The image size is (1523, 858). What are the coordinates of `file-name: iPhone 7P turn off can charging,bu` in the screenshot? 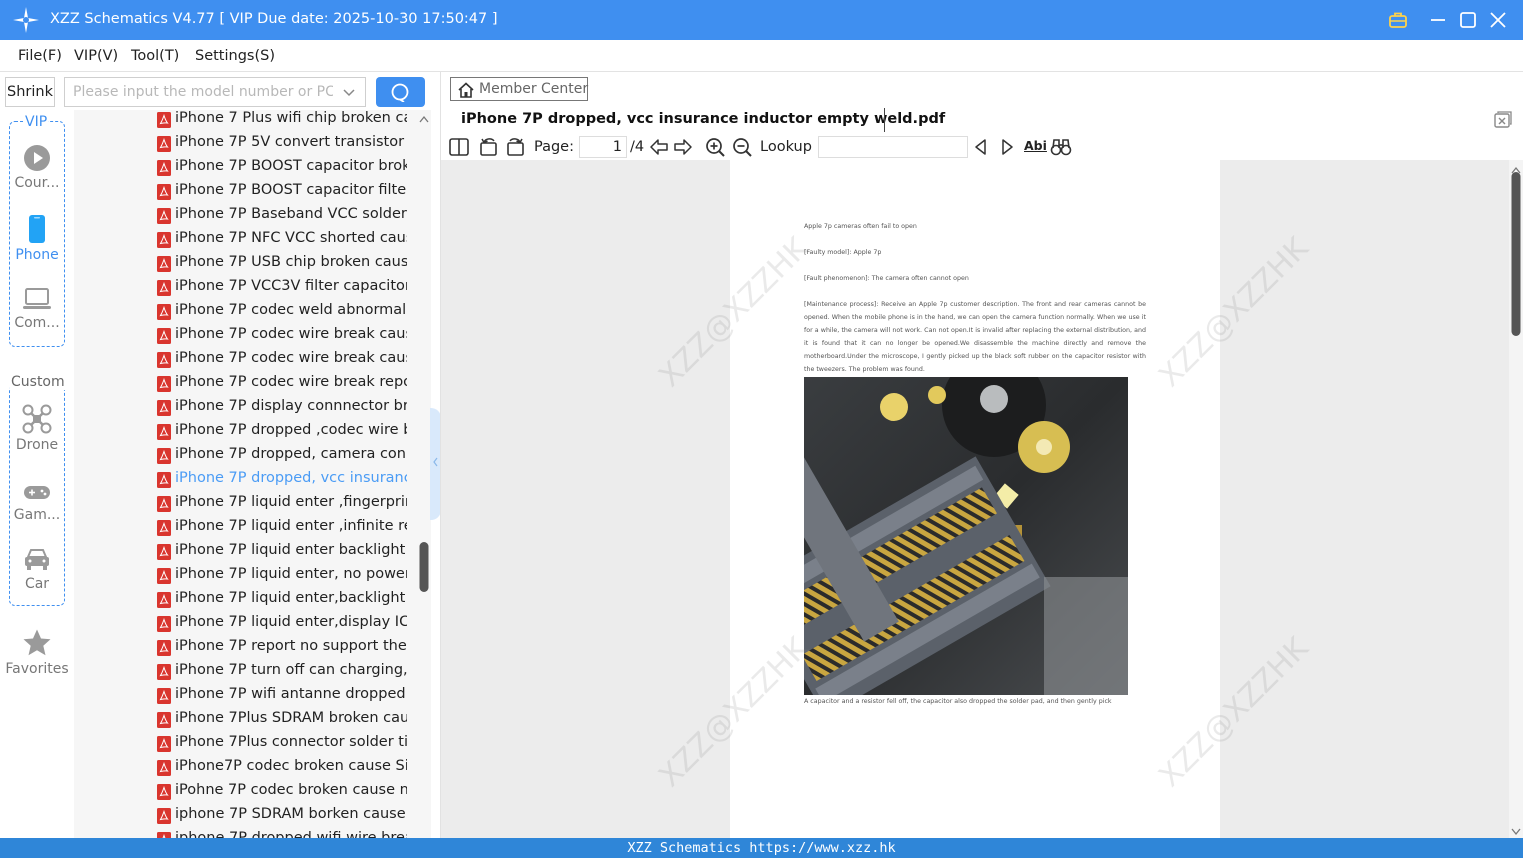 It's located at (291, 670).